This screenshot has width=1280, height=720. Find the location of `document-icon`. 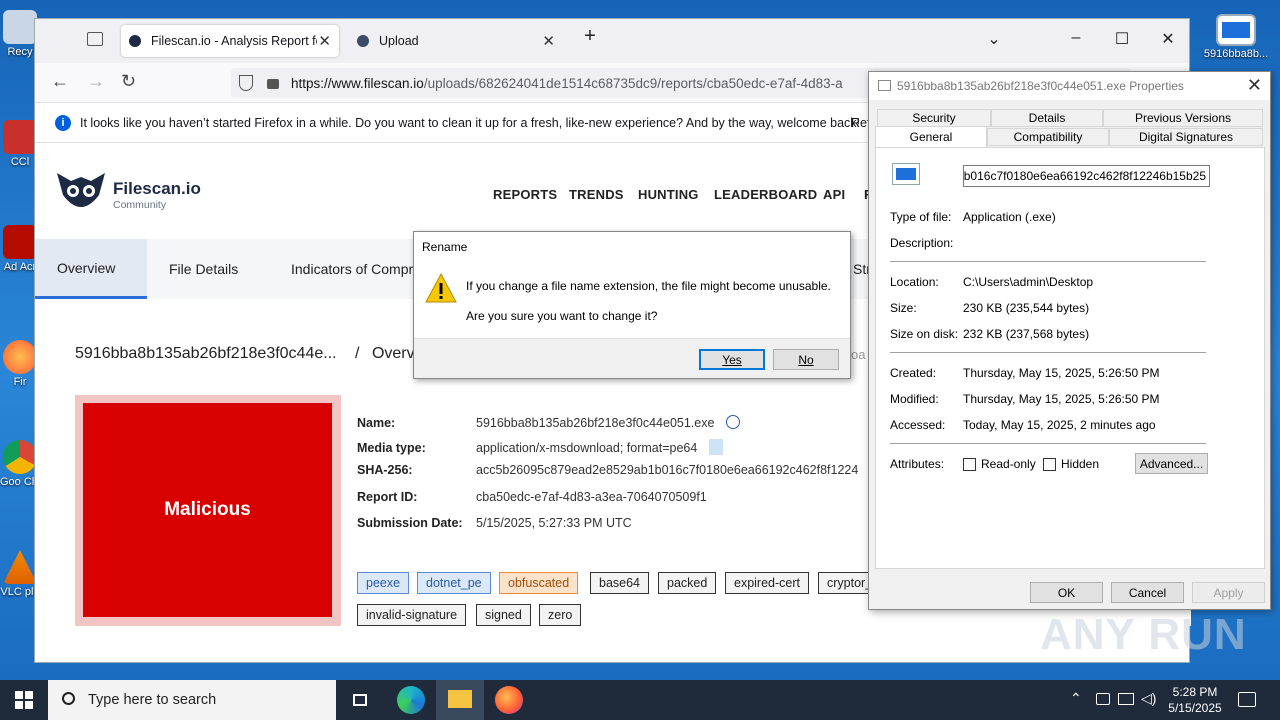

document-icon is located at coordinates (715, 447).